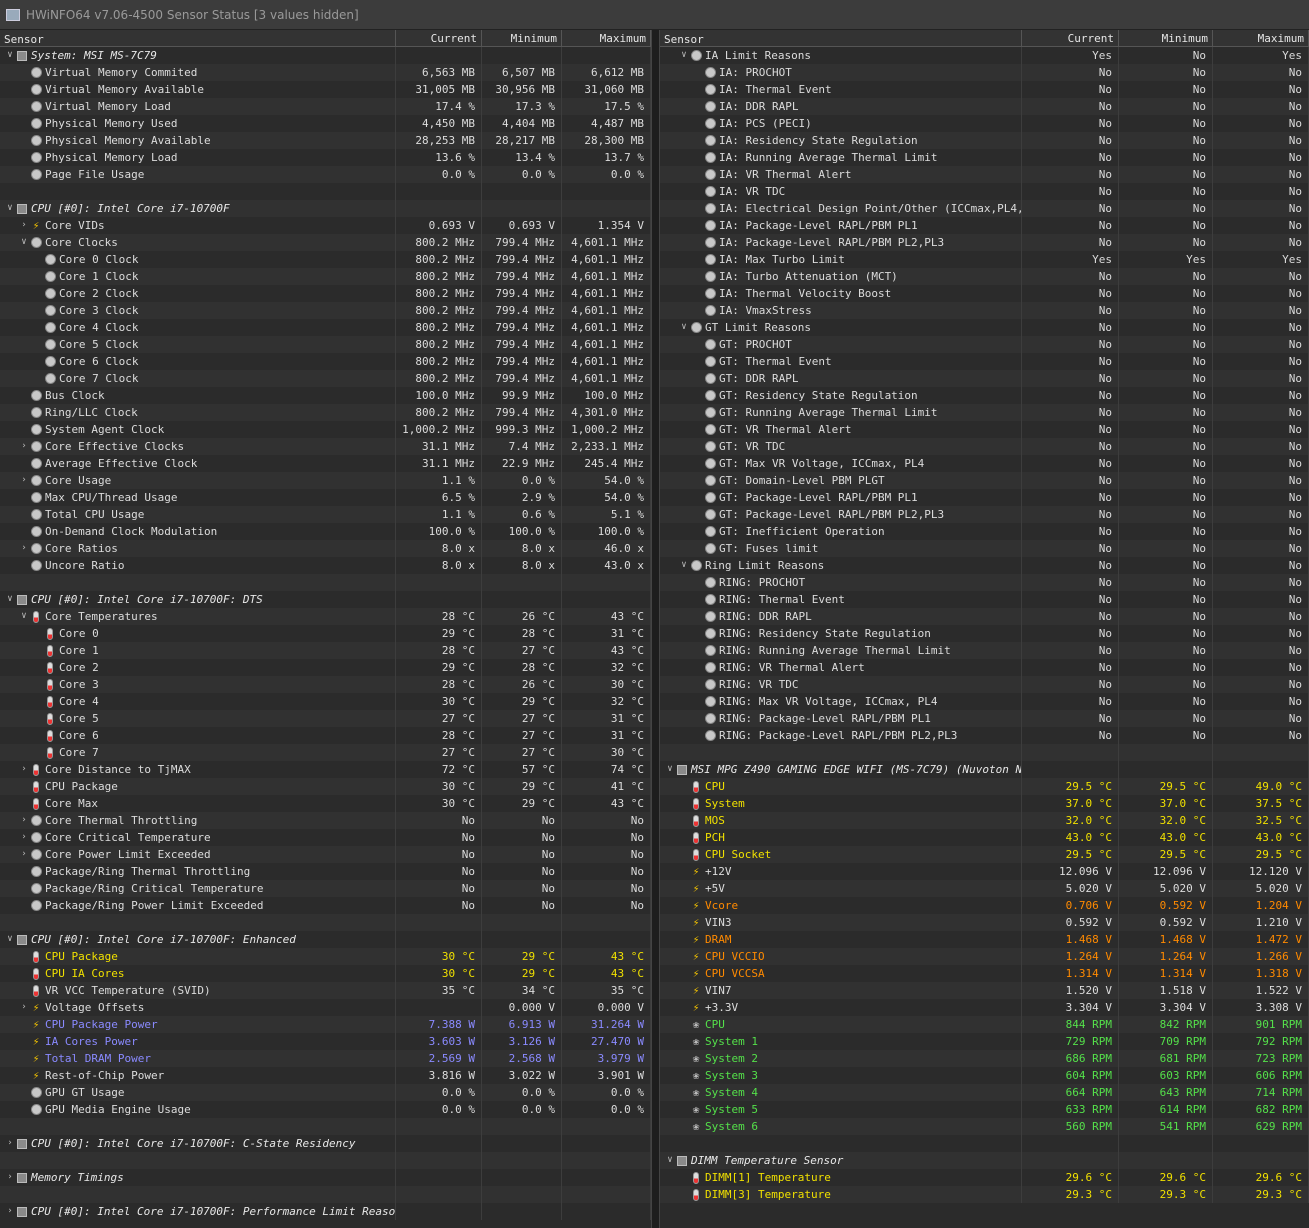  What do you see at coordinates (984, 956) in the screenshot?
I see `sensor-row: ⚡ CPU VCCIO 1.264 V 1.264 V 1.266 V` at bounding box center [984, 956].